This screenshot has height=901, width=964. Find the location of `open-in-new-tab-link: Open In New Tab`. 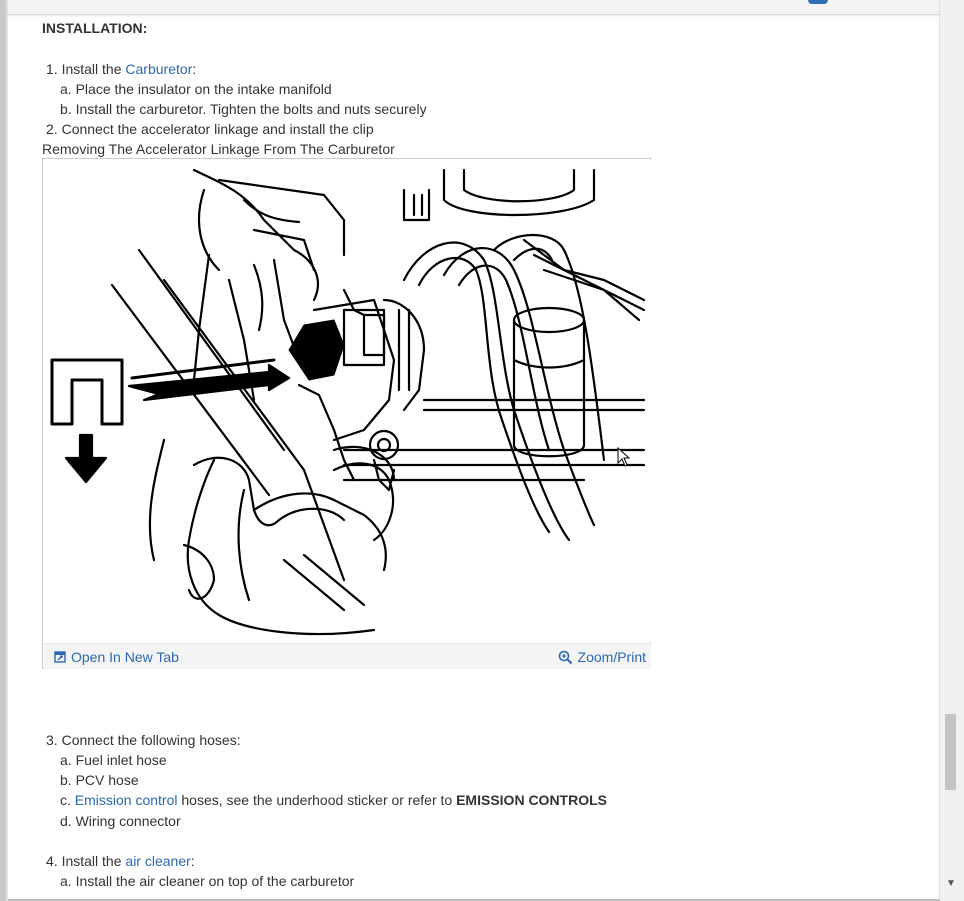

open-in-new-tab-link: Open In New Tab is located at coordinates (116, 657).